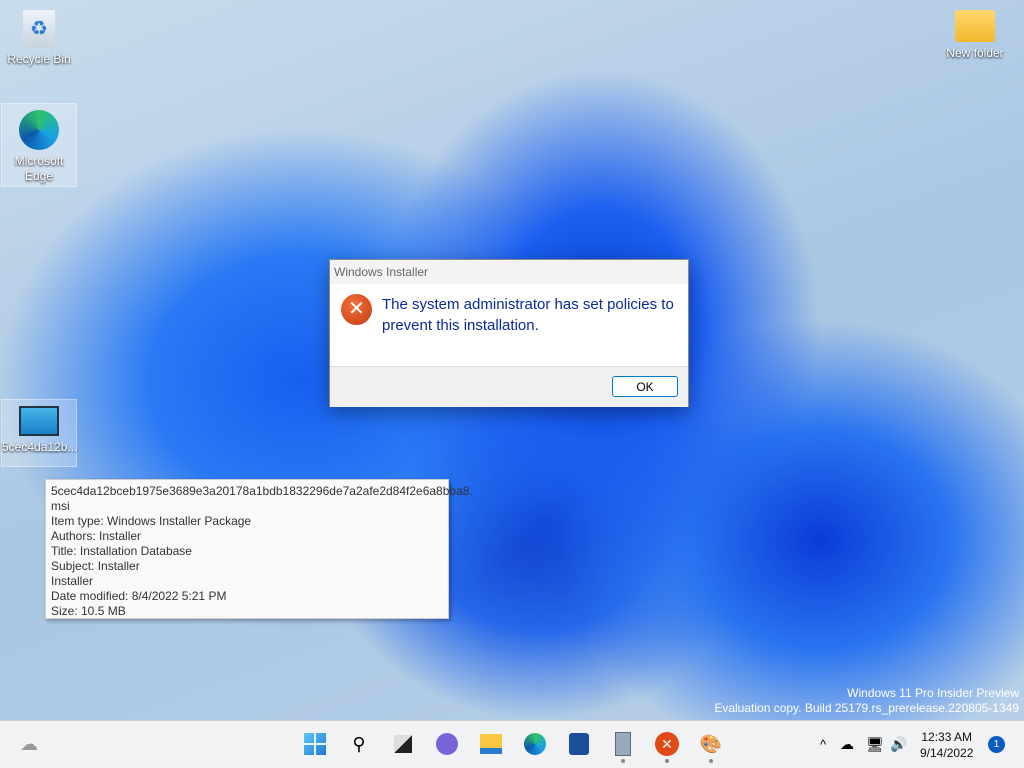 The width and height of the screenshot is (1024, 768). What do you see at coordinates (29, 744) in the screenshot?
I see `weather-widget-icon: ☁` at bounding box center [29, 744].